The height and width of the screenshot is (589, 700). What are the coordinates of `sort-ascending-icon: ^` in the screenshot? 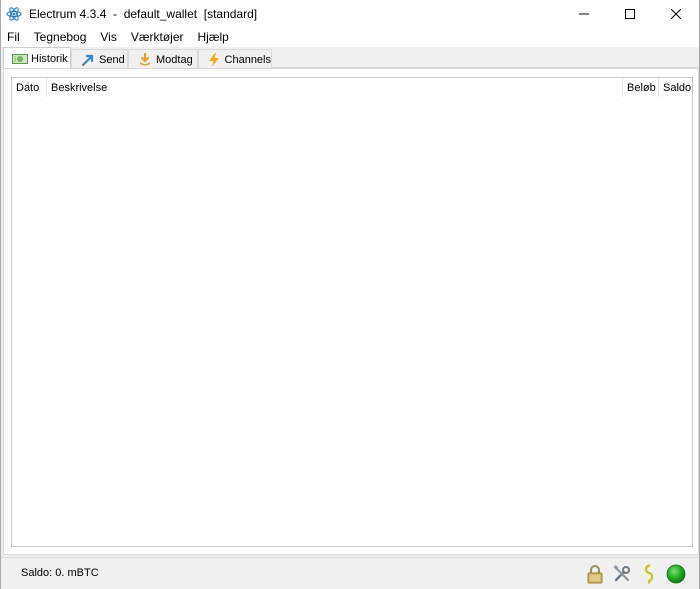 It's located at (28, 85).